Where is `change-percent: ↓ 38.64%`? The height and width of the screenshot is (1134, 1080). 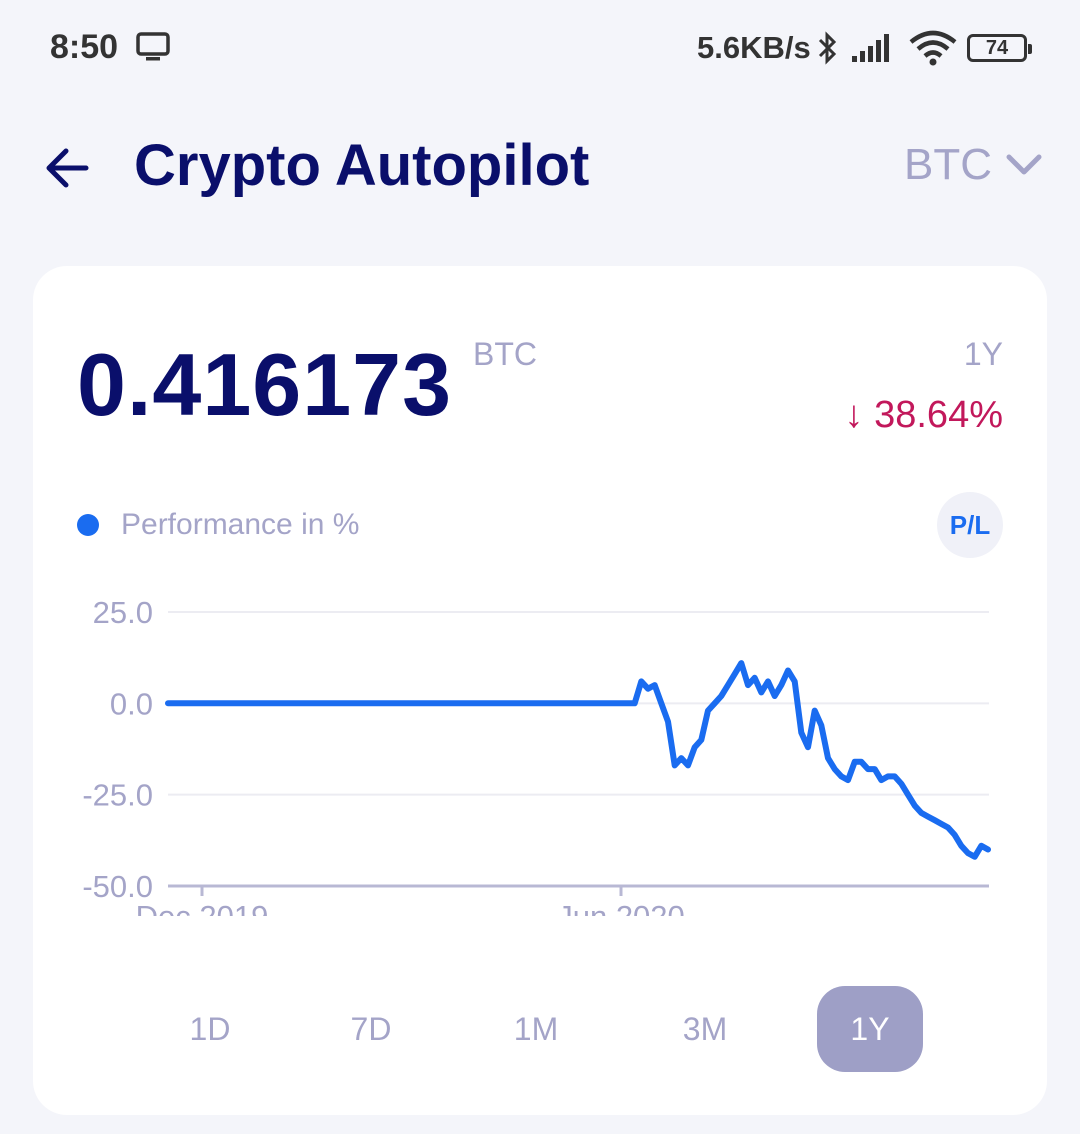
change-percent: ↓ 38.64% is located at coordinates (923, 415).